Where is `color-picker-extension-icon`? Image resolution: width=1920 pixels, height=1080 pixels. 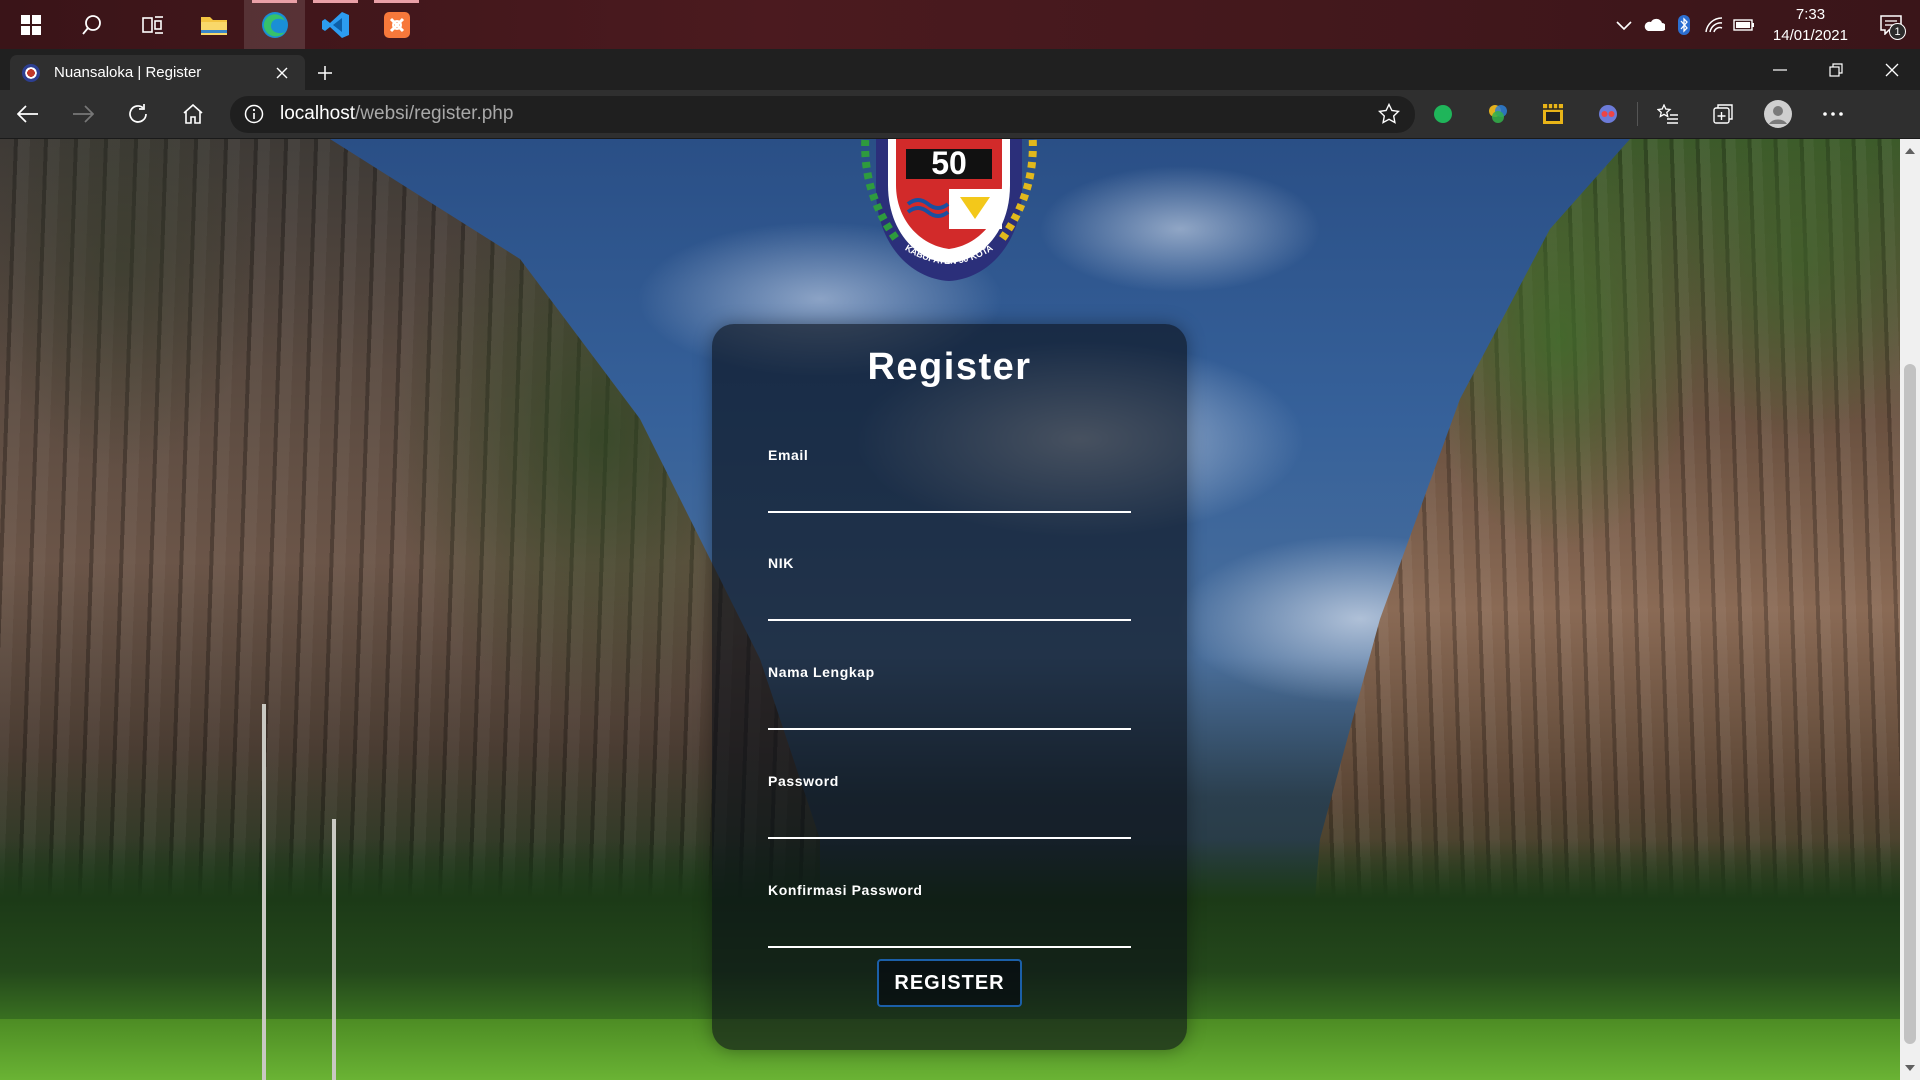 color-picker-extension-icon is located at coordinates (1497, 114).